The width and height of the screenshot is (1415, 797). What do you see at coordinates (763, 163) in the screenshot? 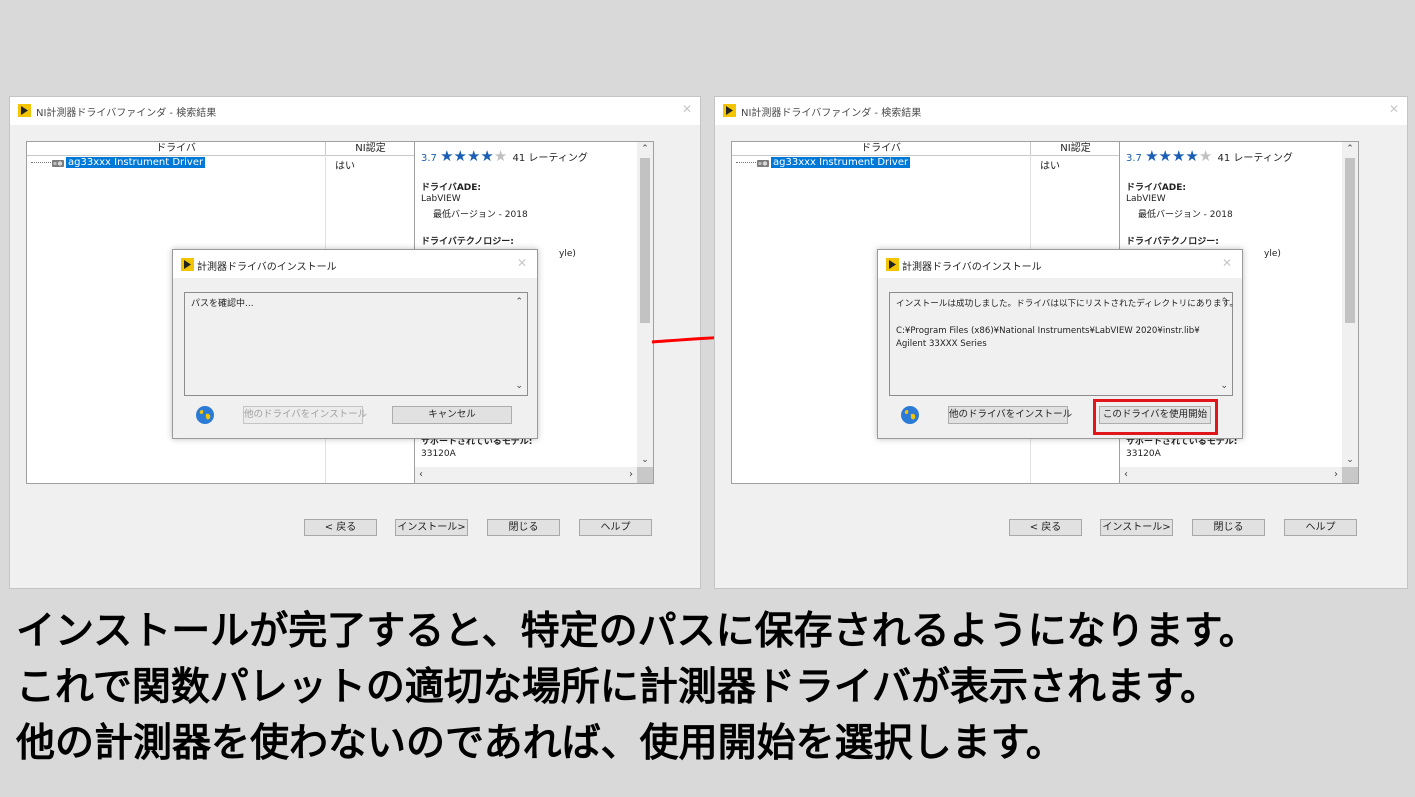
I see `instrument-driver-icon` at bounding box center [763, 163].